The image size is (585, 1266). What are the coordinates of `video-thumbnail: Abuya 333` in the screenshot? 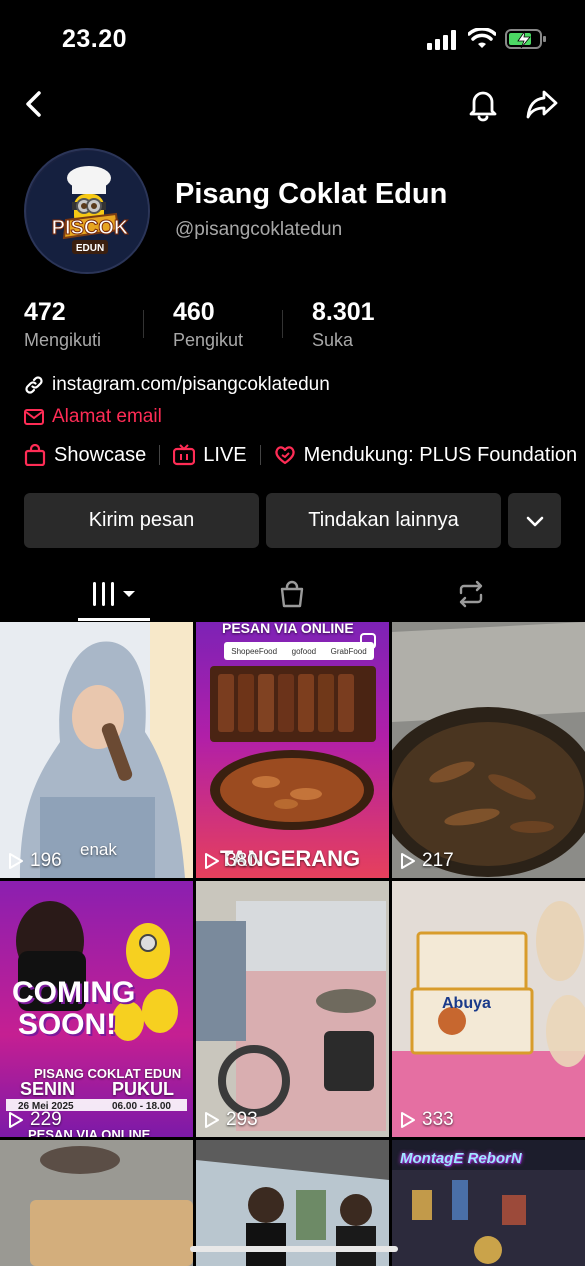 It's located at (488, 1009).